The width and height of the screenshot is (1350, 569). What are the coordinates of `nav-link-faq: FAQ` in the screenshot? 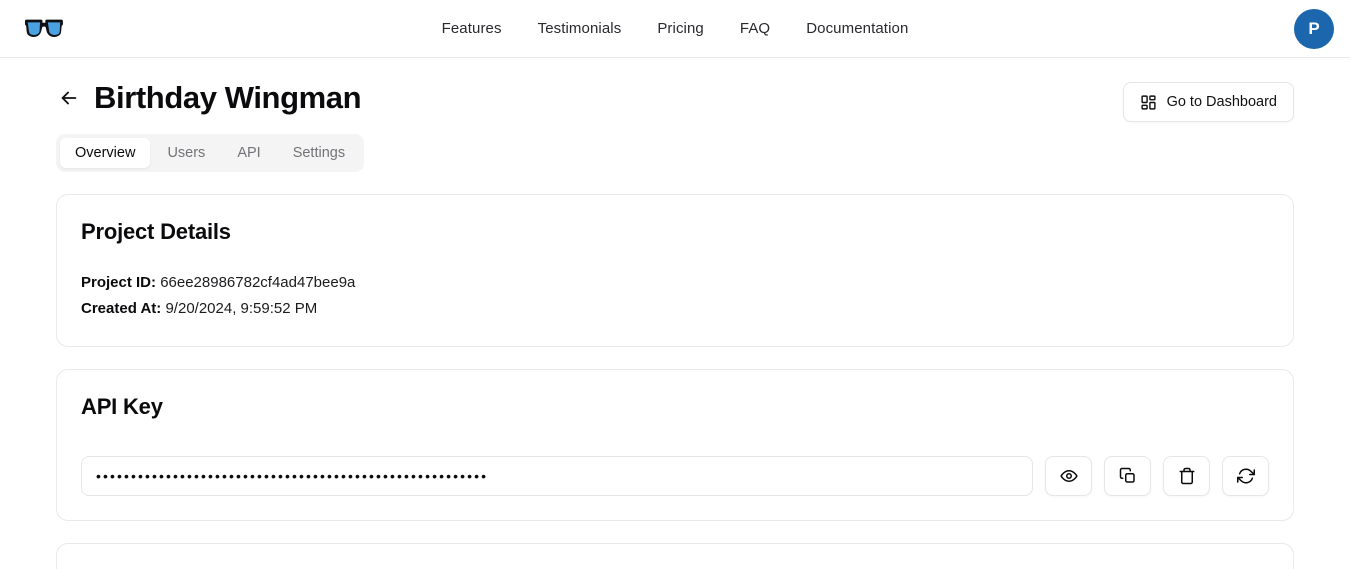 It's located at (755, 28).